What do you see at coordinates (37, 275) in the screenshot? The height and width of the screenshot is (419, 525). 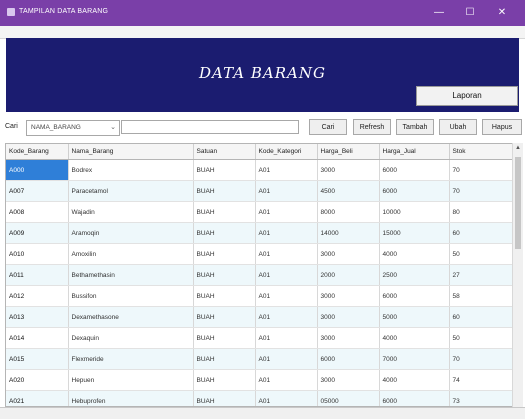 I see `table-cell: A011` at bounding box center [37, 275].